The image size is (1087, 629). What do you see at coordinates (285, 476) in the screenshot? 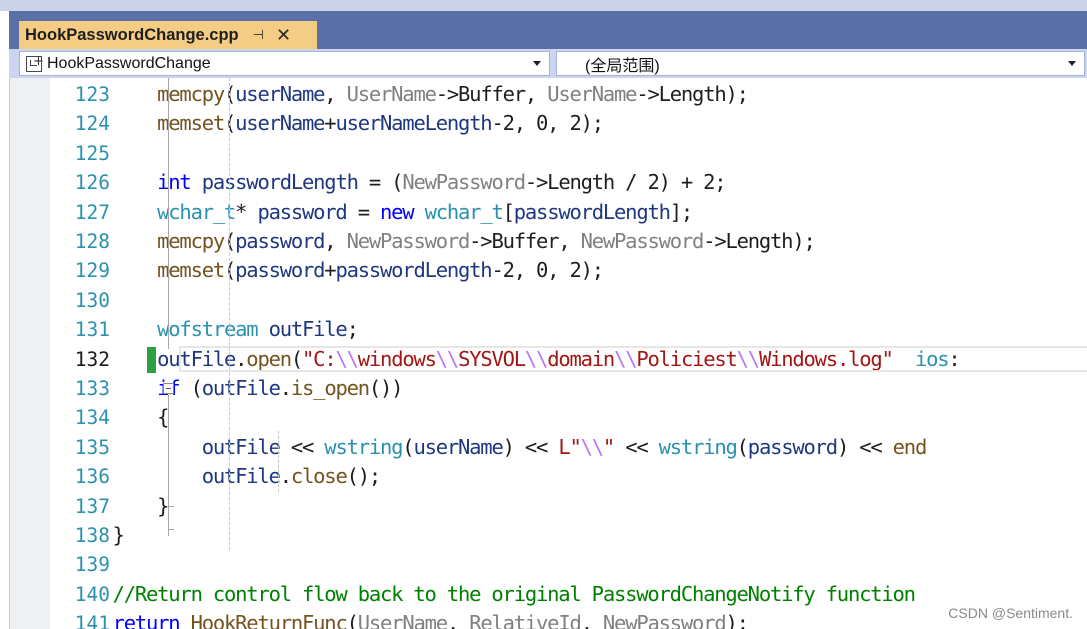
I see `code-token: .` at bounding box center [285, 476].